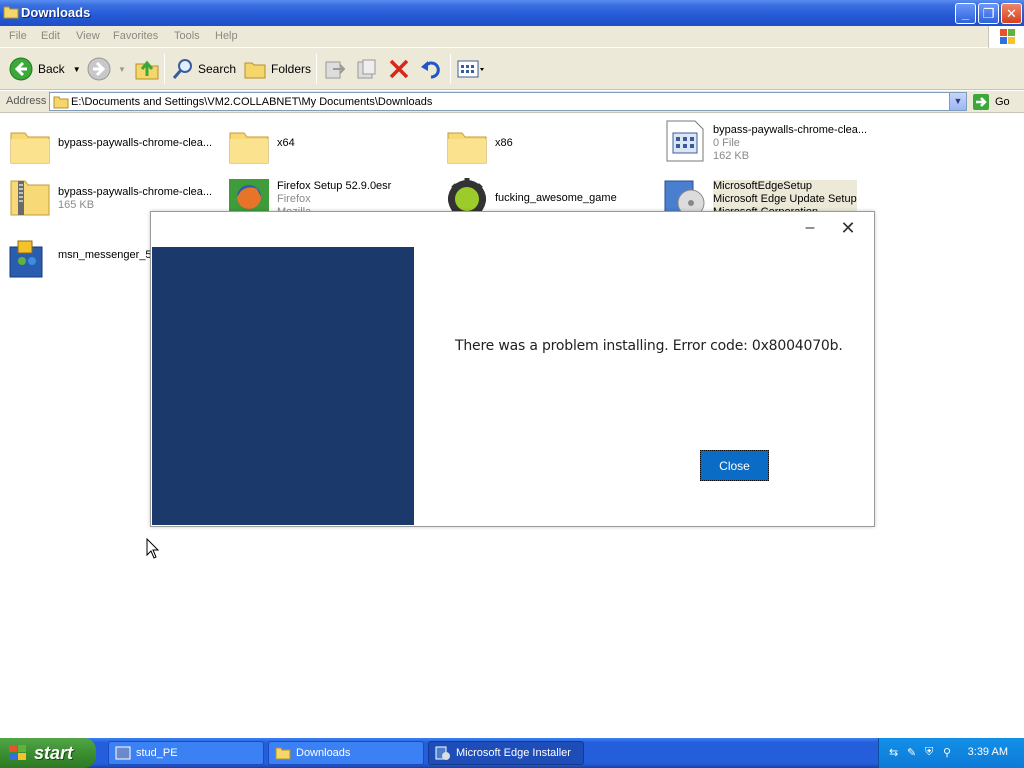 This screenshot has height=768, width=1024. I want to click on menu-bar: File Edit View Favorites Tools Help, so click(512, 37).